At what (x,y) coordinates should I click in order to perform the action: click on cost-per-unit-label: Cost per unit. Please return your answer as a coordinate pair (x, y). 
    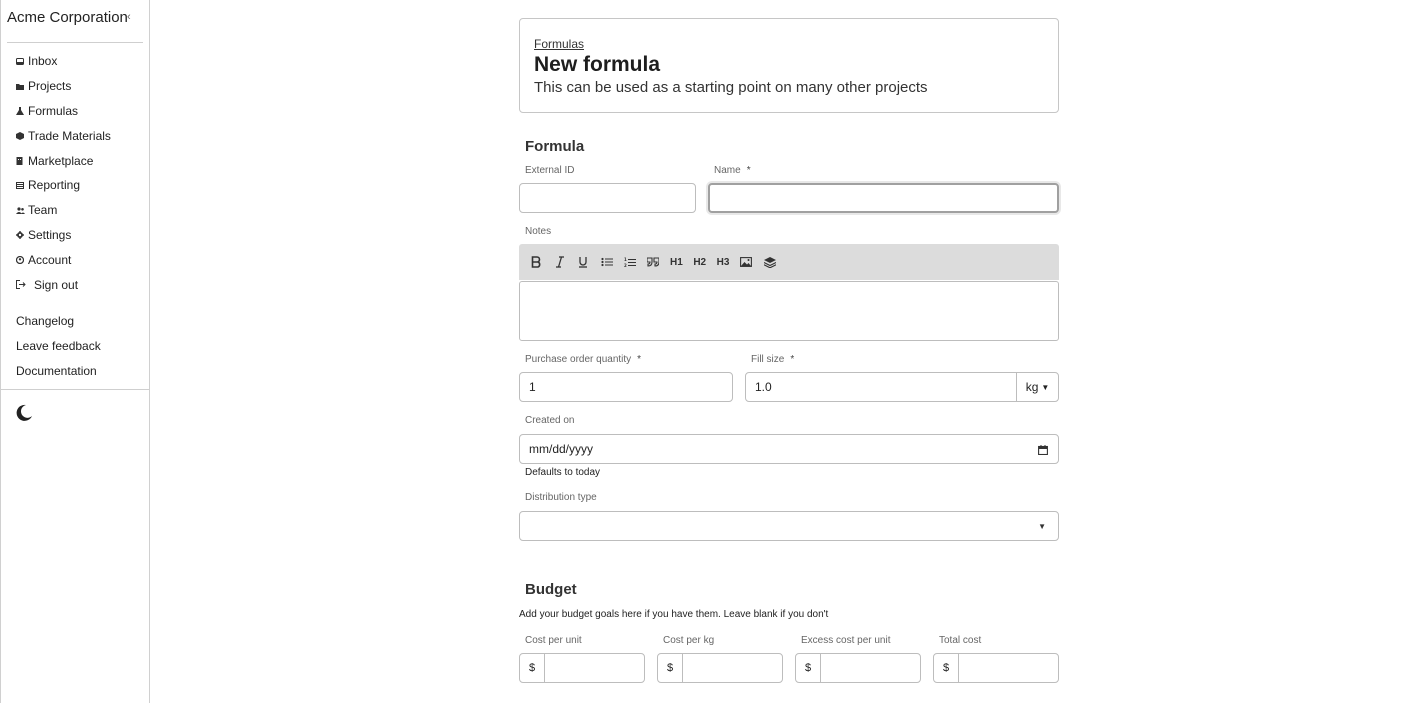
    Looking at the image, I should click on (553, 640).